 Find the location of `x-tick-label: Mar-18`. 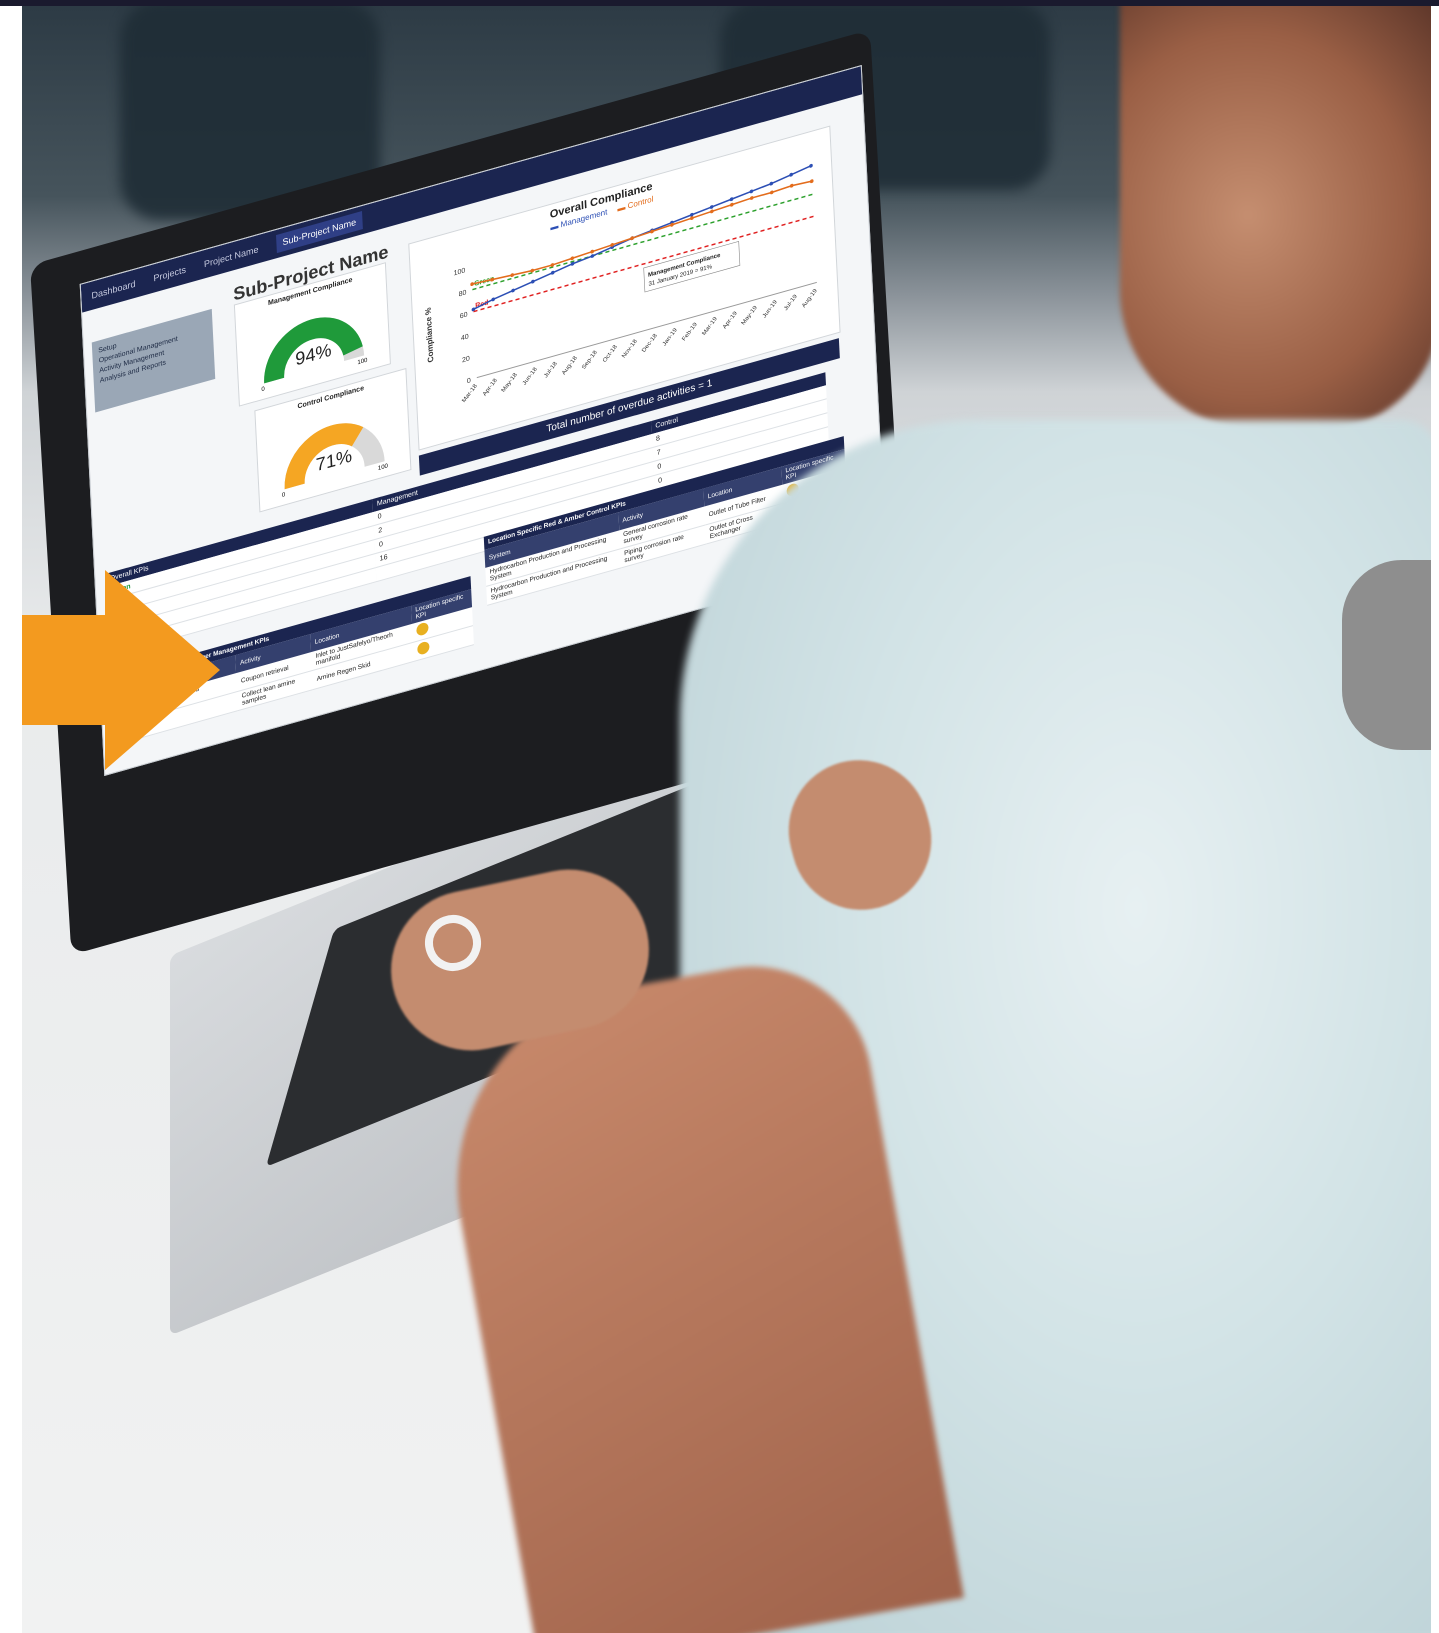

x-tick-label: Mar-18 is located at coordinates (470, 393).